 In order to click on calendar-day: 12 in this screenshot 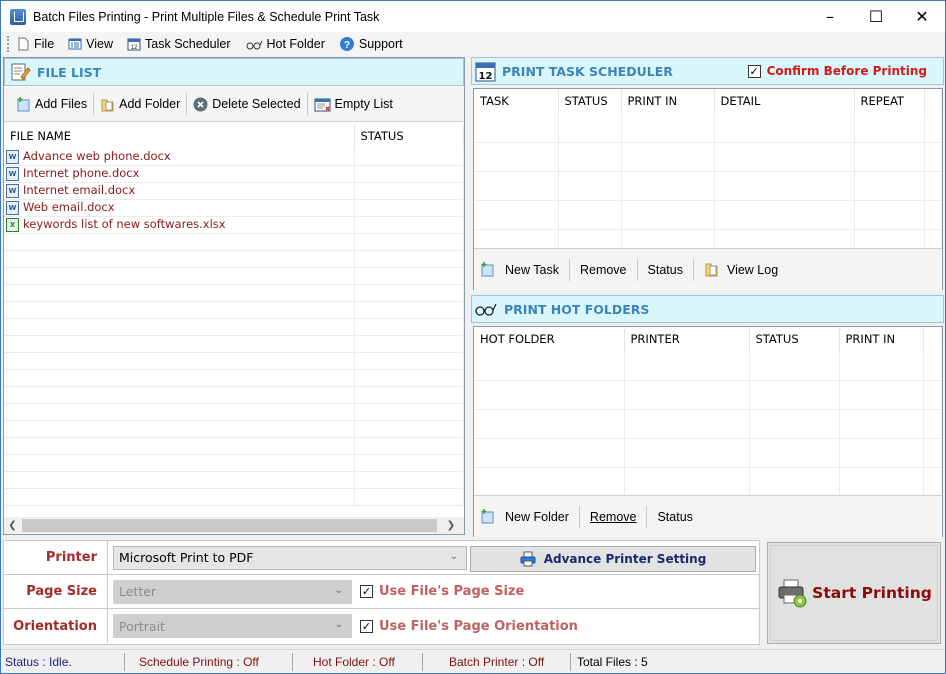, I will do `click(486, 76)`.